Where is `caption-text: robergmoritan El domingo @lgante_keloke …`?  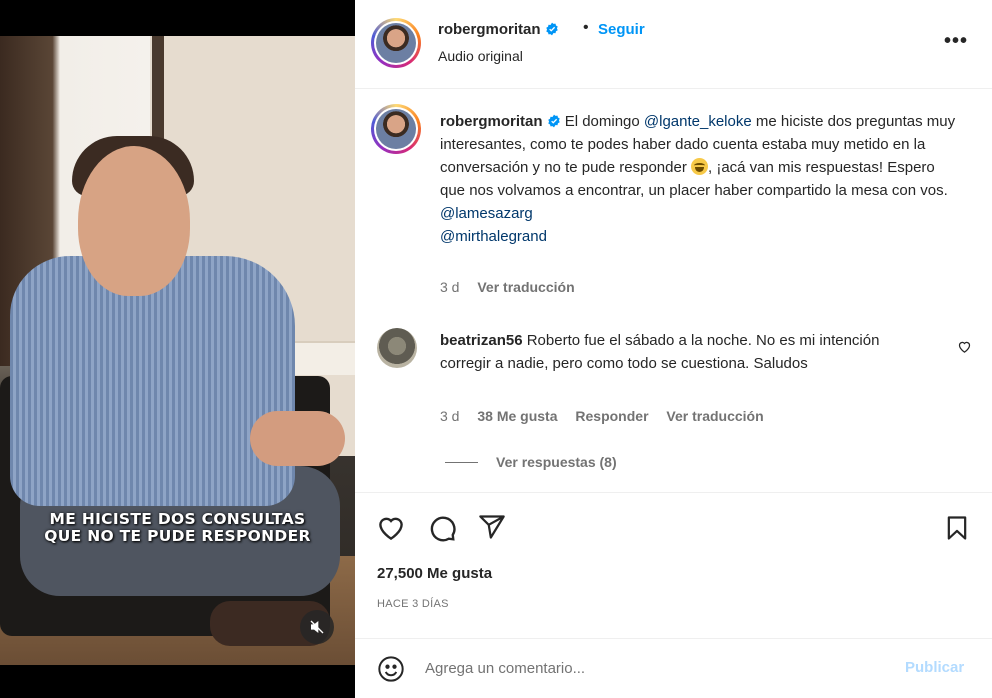 caption-text: robergmoritan El domingo @lgante_keloke … is located at coordinates (698, 179).